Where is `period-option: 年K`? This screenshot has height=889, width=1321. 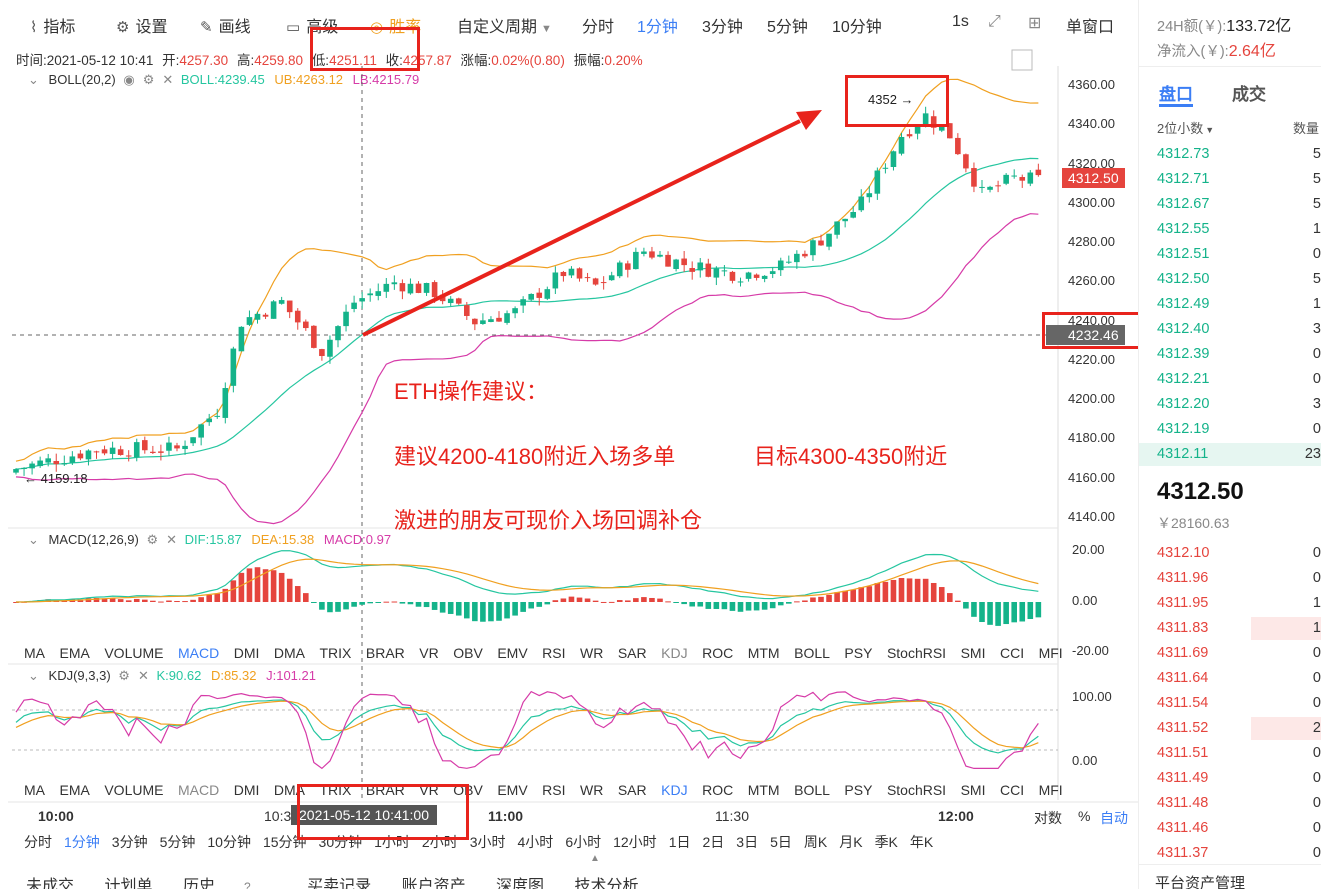
period-option: 年K is located at coordinates (921, 842).